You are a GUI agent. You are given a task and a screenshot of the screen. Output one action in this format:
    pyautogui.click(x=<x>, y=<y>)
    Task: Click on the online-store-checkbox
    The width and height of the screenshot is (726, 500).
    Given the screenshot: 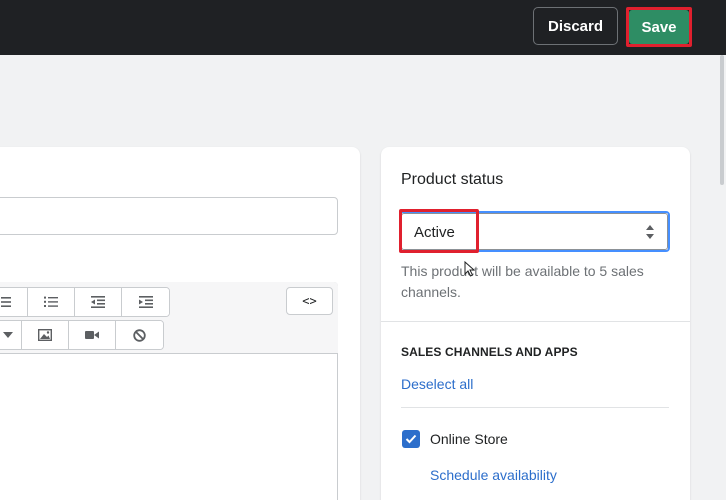 What is the action you would take?
    pyautogui.click(x=411, y=439)
    